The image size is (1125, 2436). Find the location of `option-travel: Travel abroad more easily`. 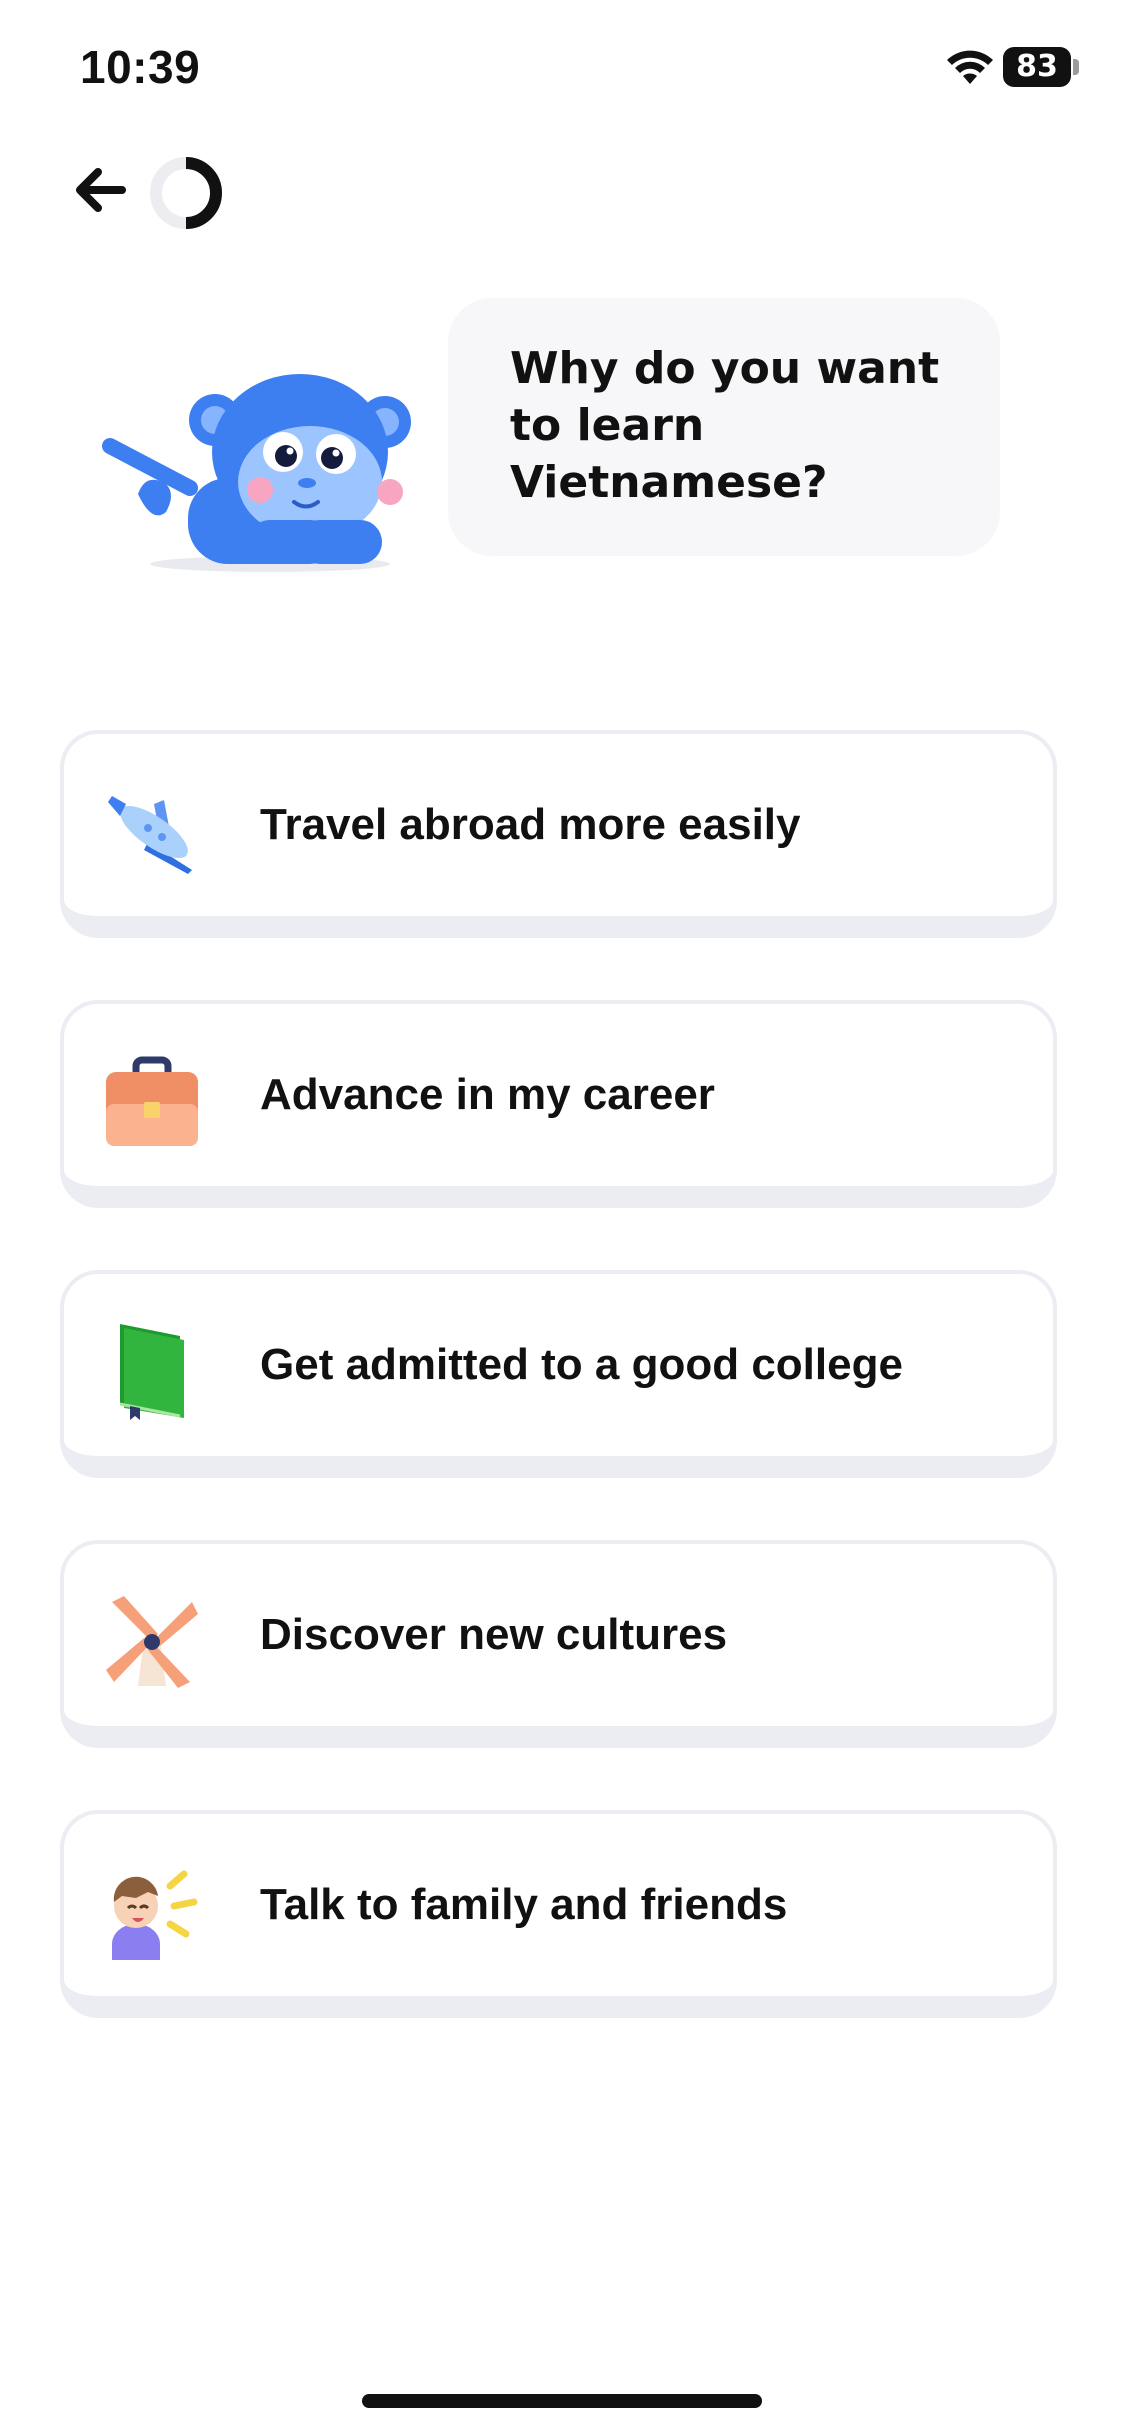

option-travel: Travel abroad more easily is located at coordinates (558, 834).